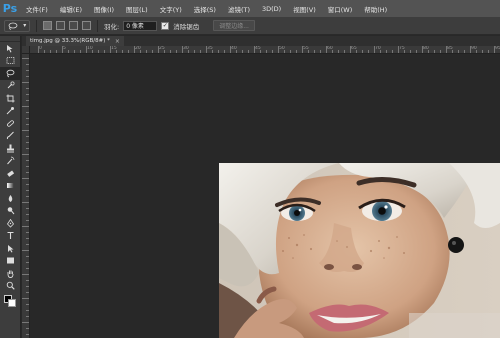 Image resolution: width=500 pixels, height=338 pixels. What do you see at coordinates (117, 41) in the screenshot?
I see `close-icon: ×` at bounding box center [117, 41].